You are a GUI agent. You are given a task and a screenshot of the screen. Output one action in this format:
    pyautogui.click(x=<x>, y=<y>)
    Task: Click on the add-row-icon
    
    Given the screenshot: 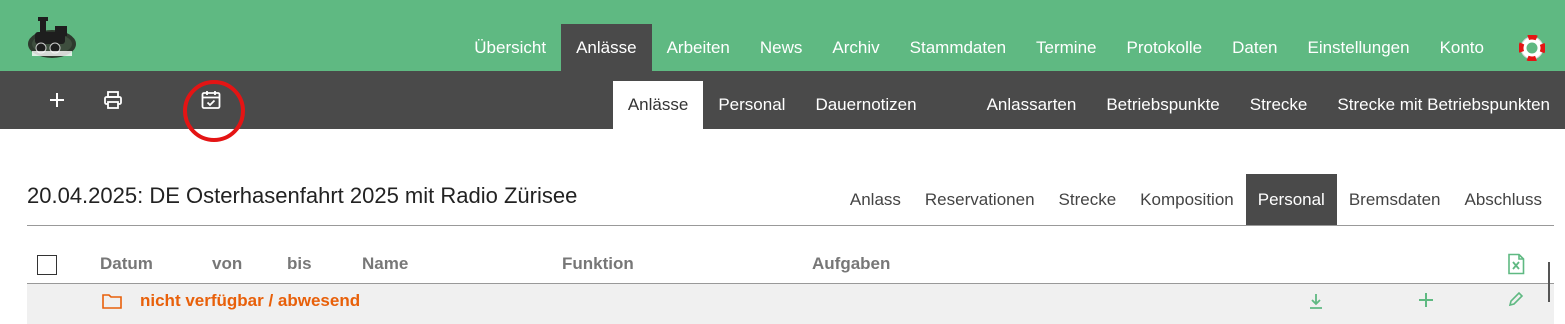 What is the action you would take?
    pyautogui.click(x=1426, y=300)
    